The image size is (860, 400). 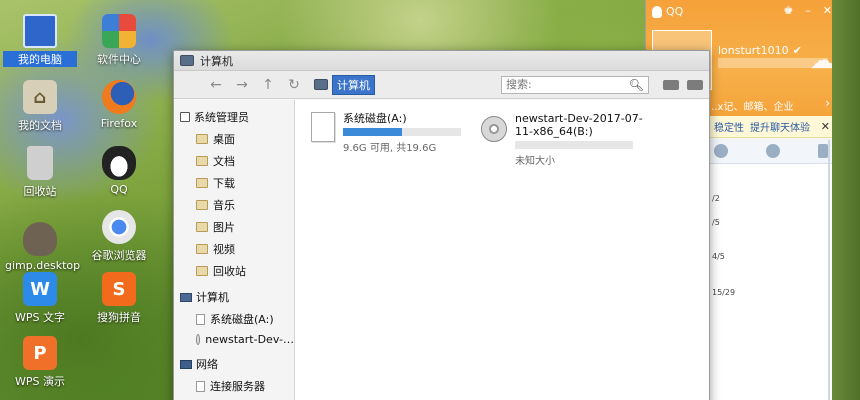 I want to click on desktop-icon-firefox: Firefox, so click(x=119, y=105).